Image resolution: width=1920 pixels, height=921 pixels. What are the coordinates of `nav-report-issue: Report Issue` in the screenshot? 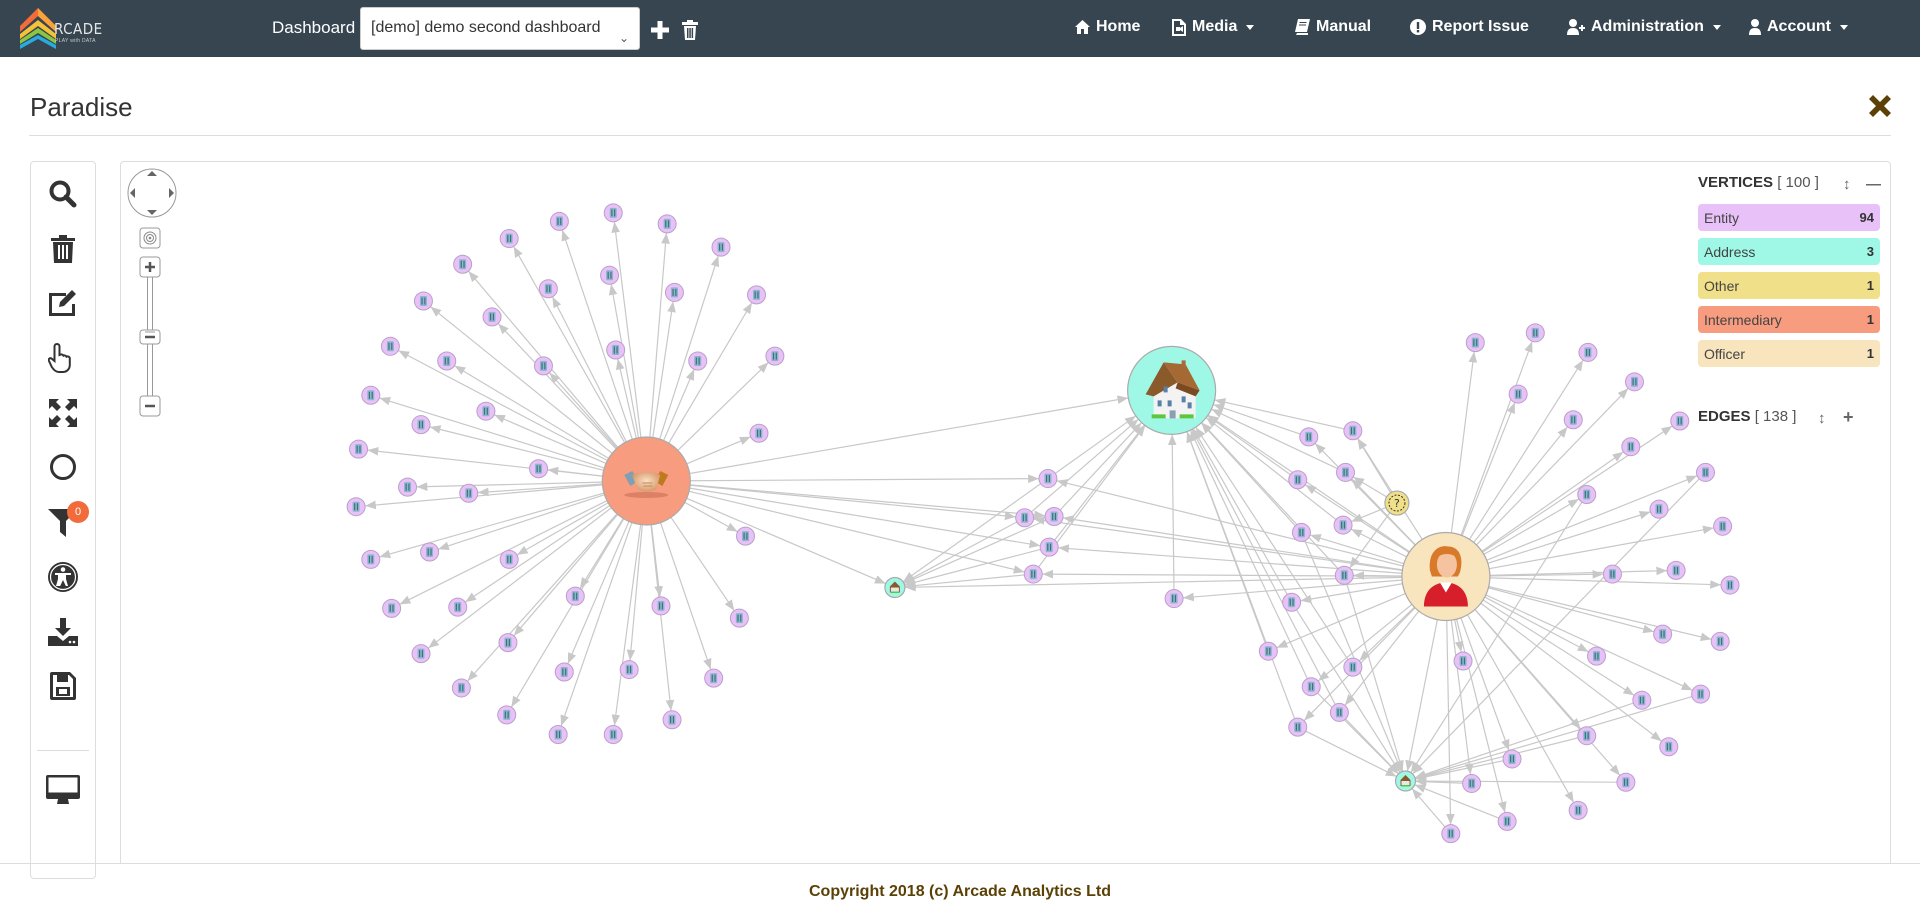 It's located at (1469, 27).